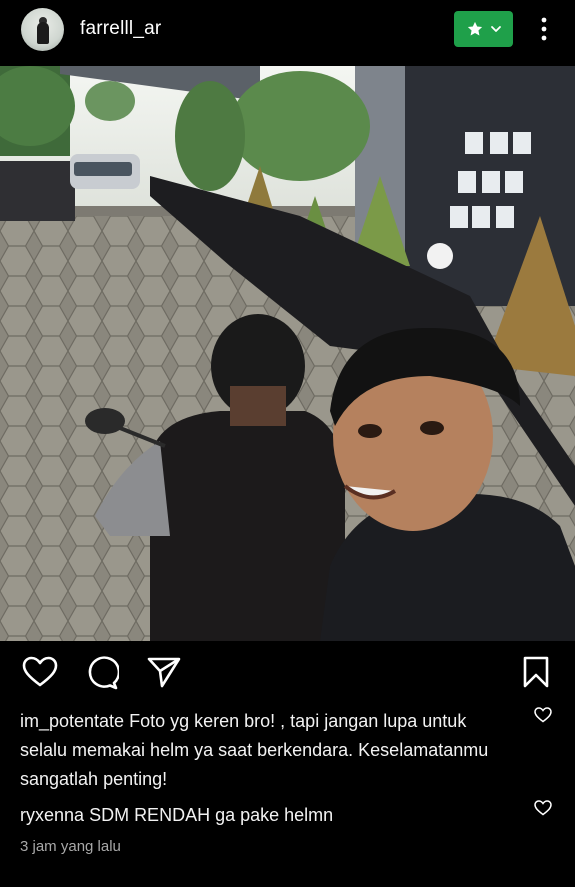 The width and height of the screenshot is (575, 887). What do you see at coordinates (72, 721) in the screenshot?
I see `comment-username: im_potentate` at bounding box center [72, 721].